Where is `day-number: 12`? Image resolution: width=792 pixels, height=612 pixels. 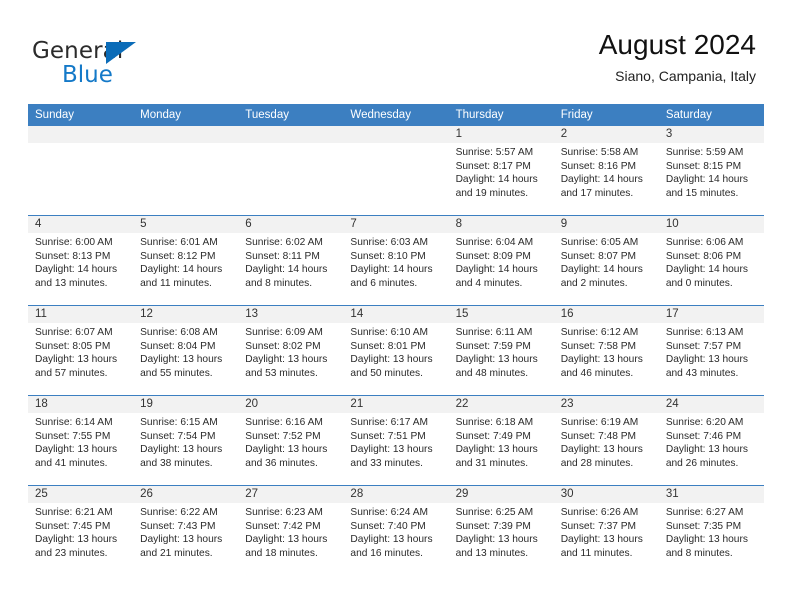
day-number: 12 is located at coordinates (146, 314).